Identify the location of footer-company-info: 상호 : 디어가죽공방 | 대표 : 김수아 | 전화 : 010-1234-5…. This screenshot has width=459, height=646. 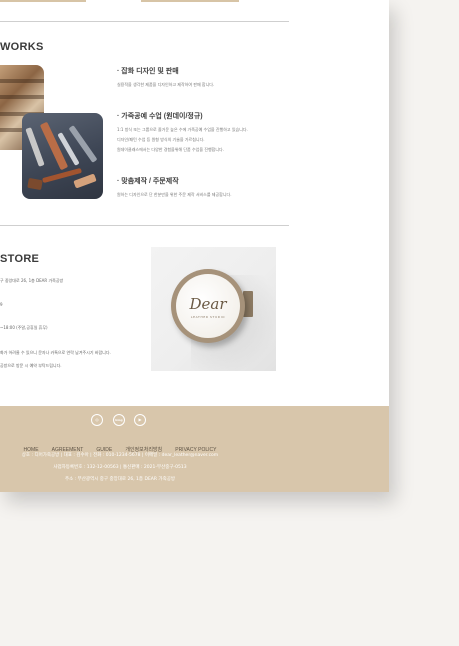
(120, 455).